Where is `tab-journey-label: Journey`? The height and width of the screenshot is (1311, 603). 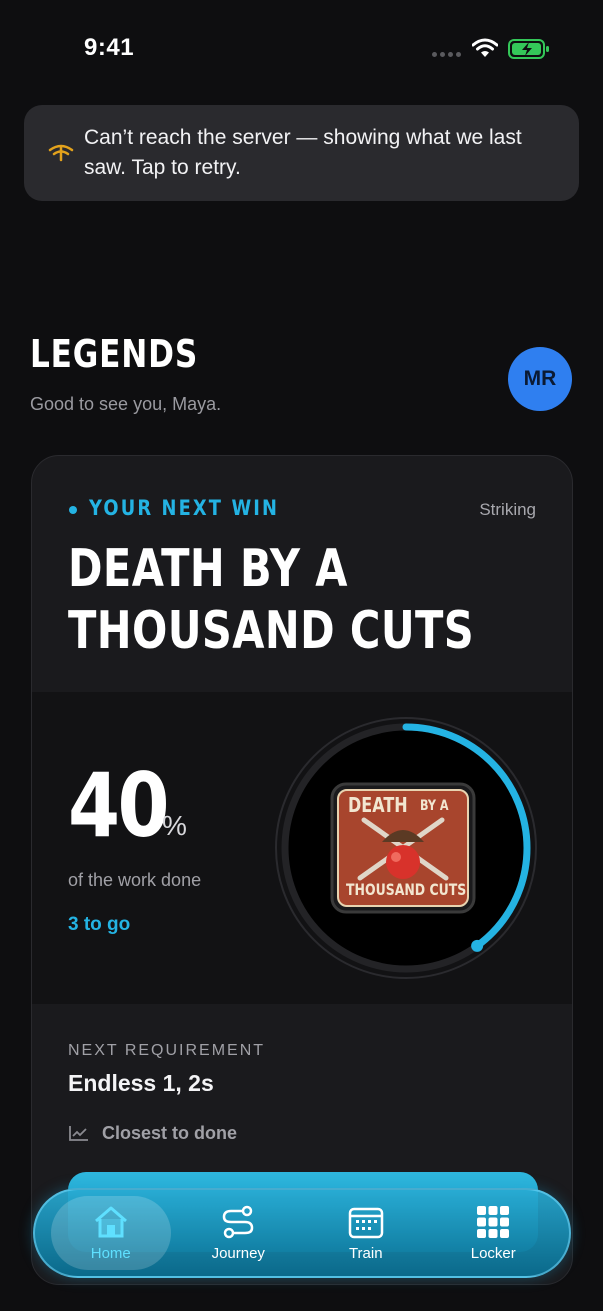
tab-journey-label: Journey is located at coordinates (238, 1253).